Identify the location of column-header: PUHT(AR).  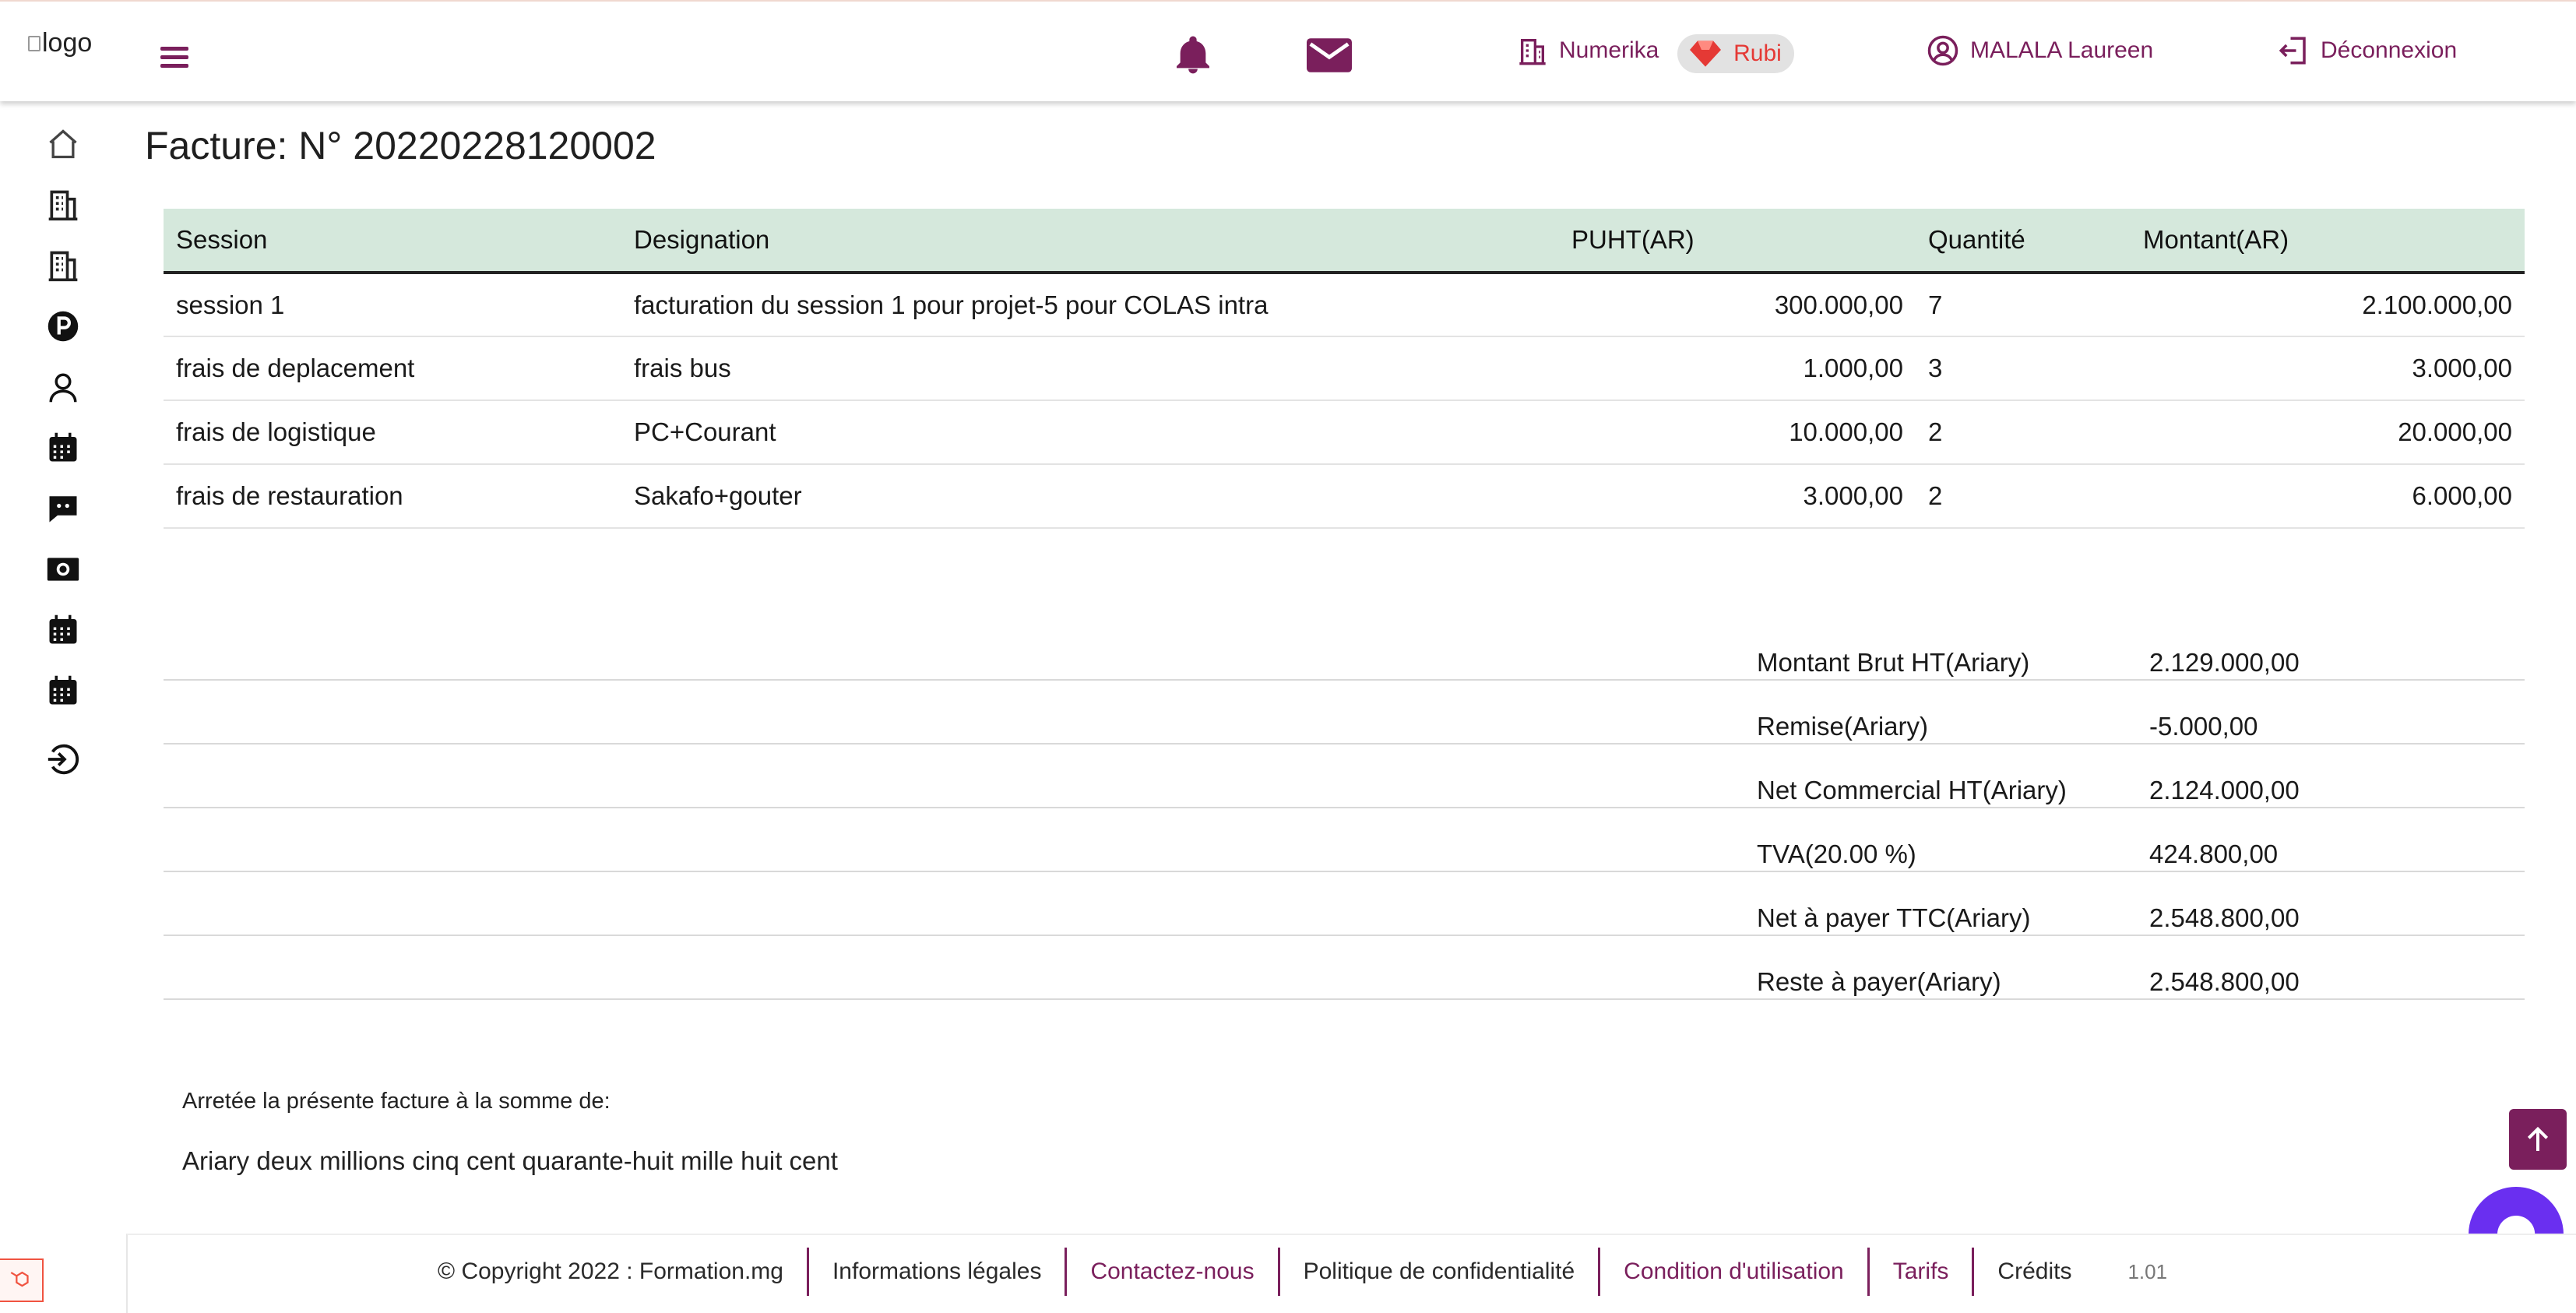
(1692, 241).